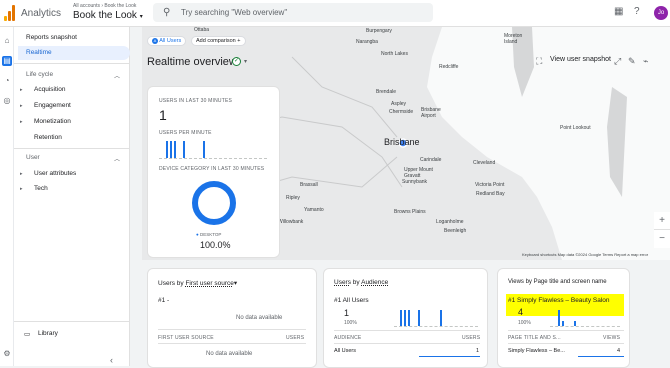 The image size is (670, 368). What do you see at coordinates (39, 74) in the screenshot?
I see `lifecycle-header: Life cycle` at bounding box center [39, 74].